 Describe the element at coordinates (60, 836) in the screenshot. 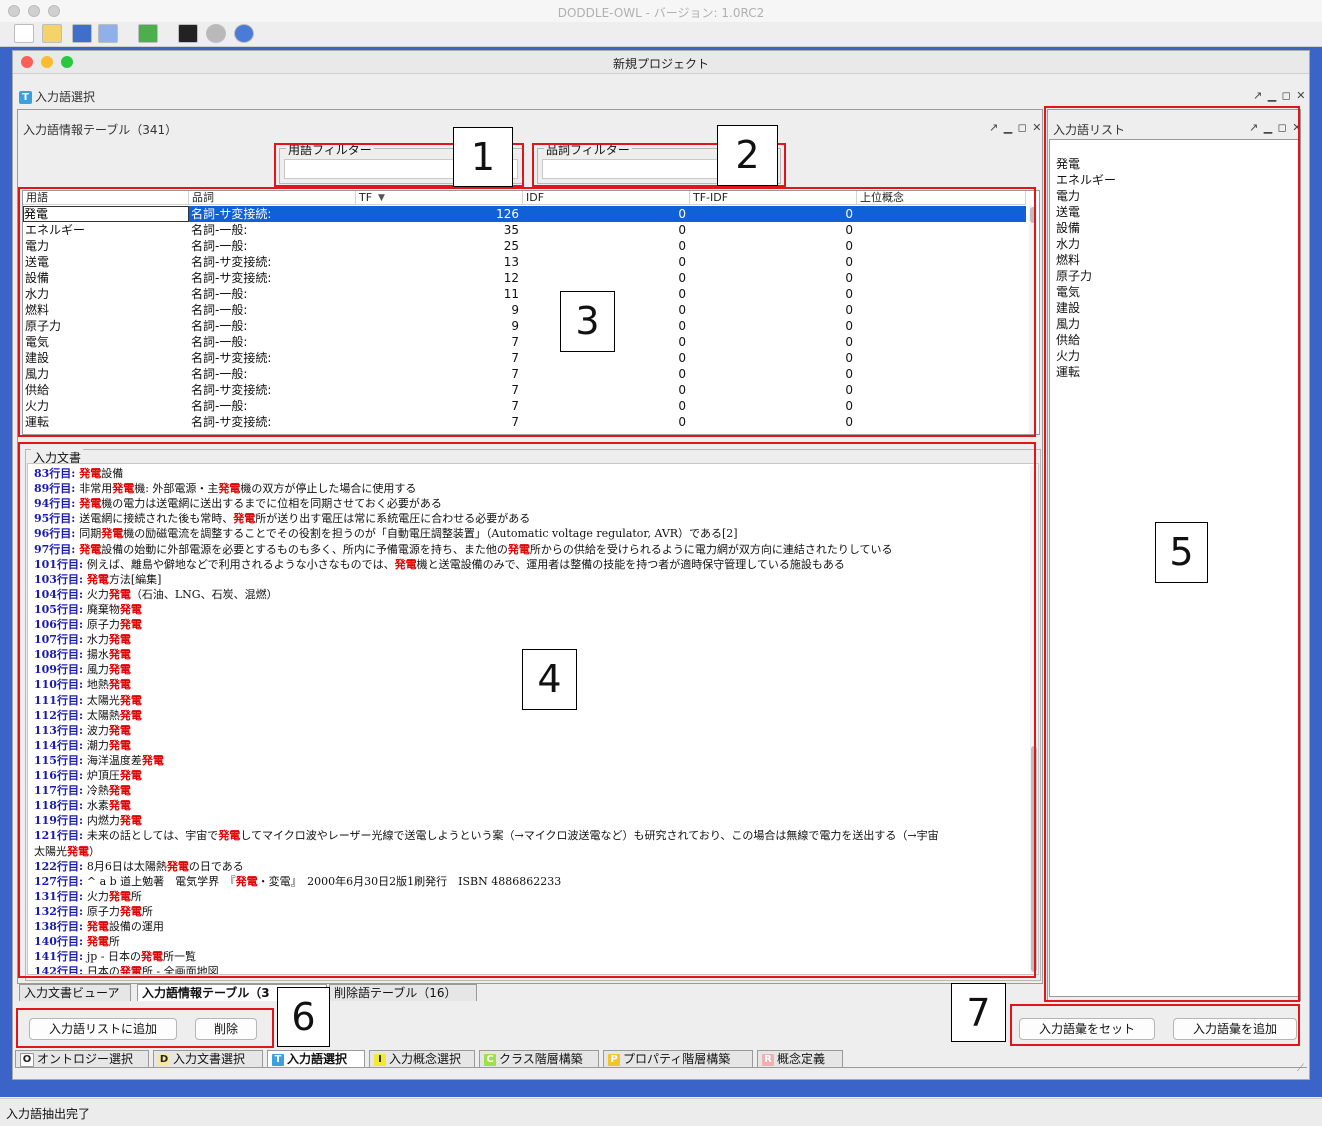

I see `line-number: 121行目:` at that location.